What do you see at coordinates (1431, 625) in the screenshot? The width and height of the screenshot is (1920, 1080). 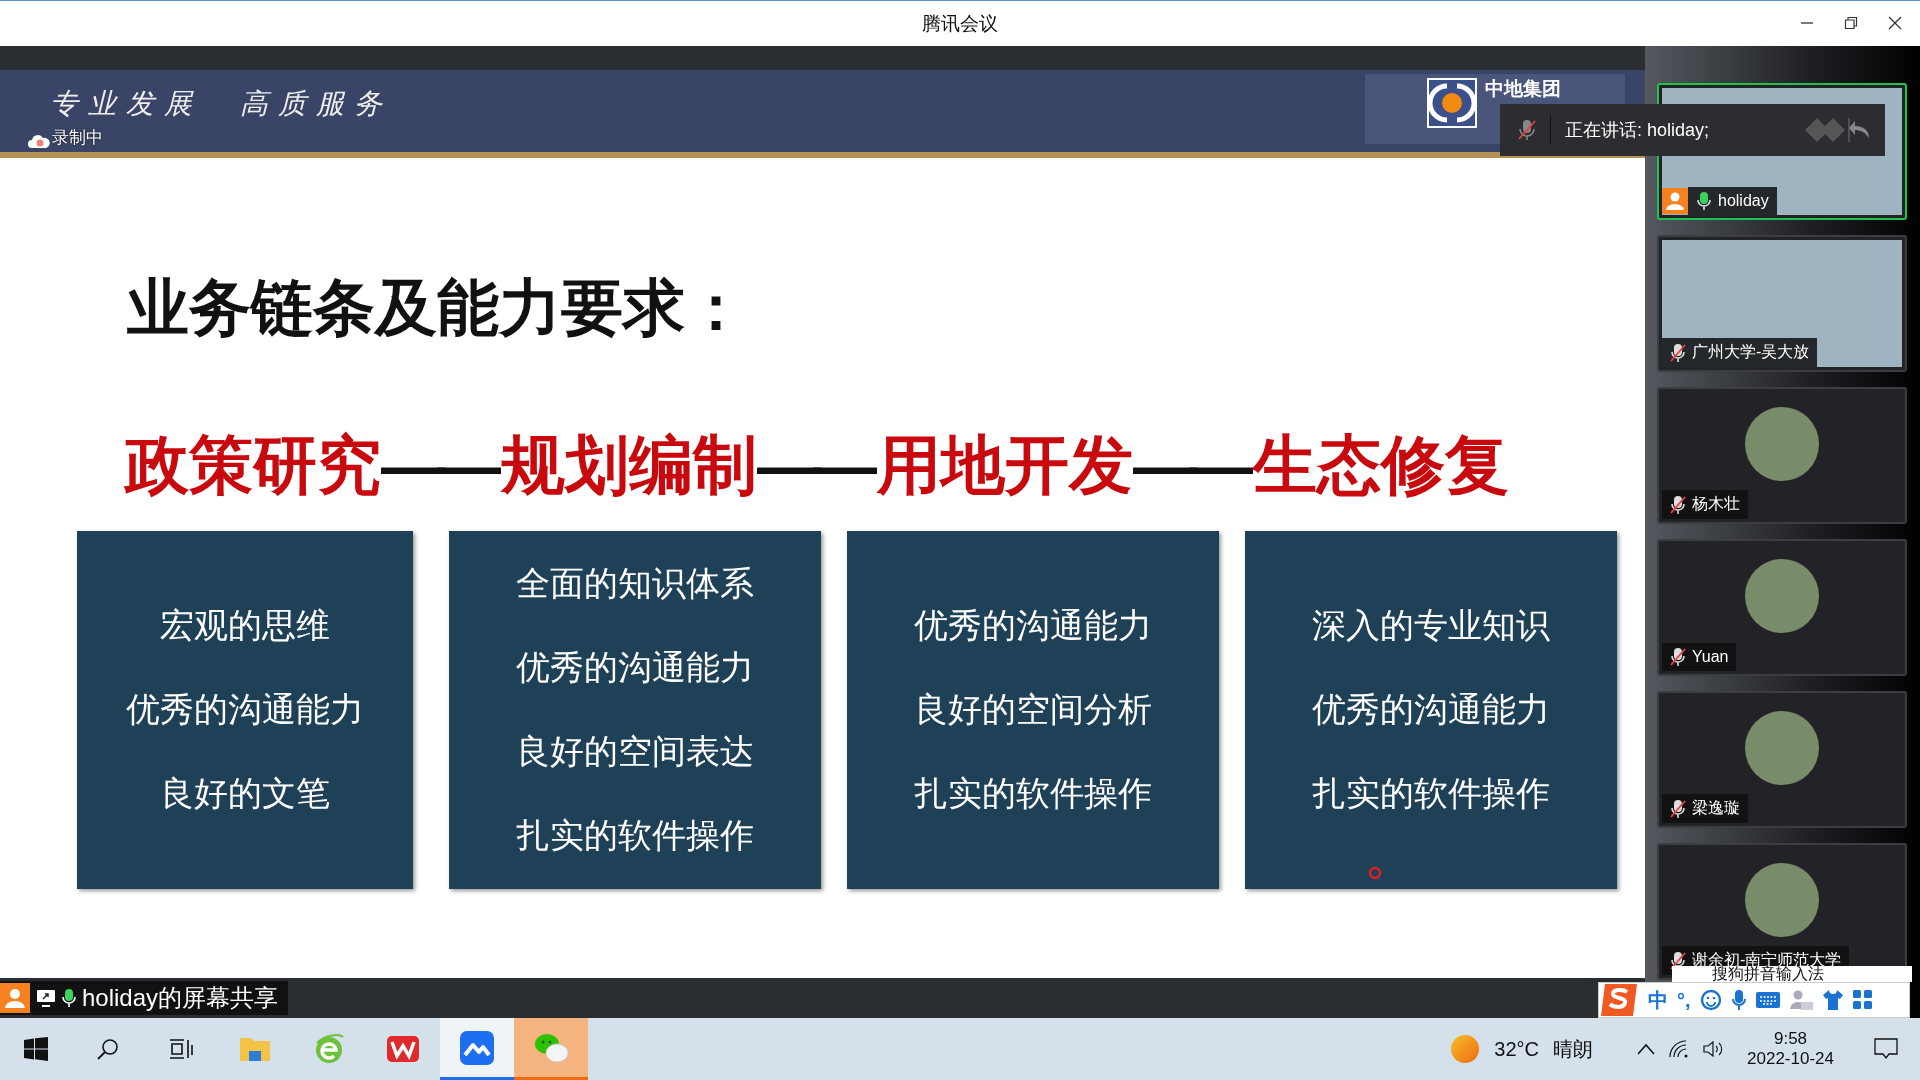 I see `skill-text: 深入的专业知识` at bounding box center [1431, 625].